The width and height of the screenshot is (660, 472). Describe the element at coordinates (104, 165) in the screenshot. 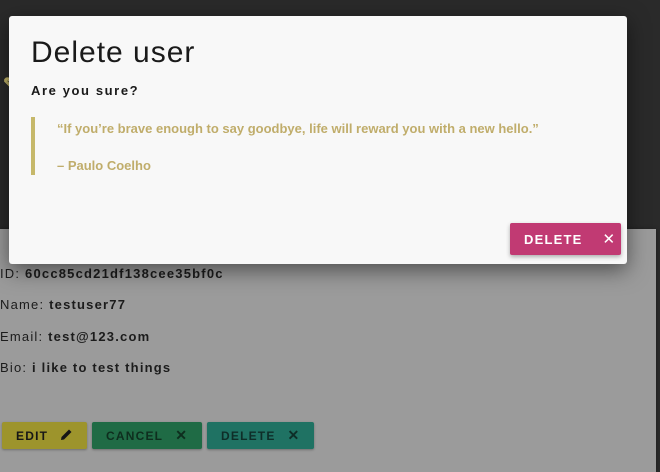

I see `quote-author: – Paulo Coelho` at that location.